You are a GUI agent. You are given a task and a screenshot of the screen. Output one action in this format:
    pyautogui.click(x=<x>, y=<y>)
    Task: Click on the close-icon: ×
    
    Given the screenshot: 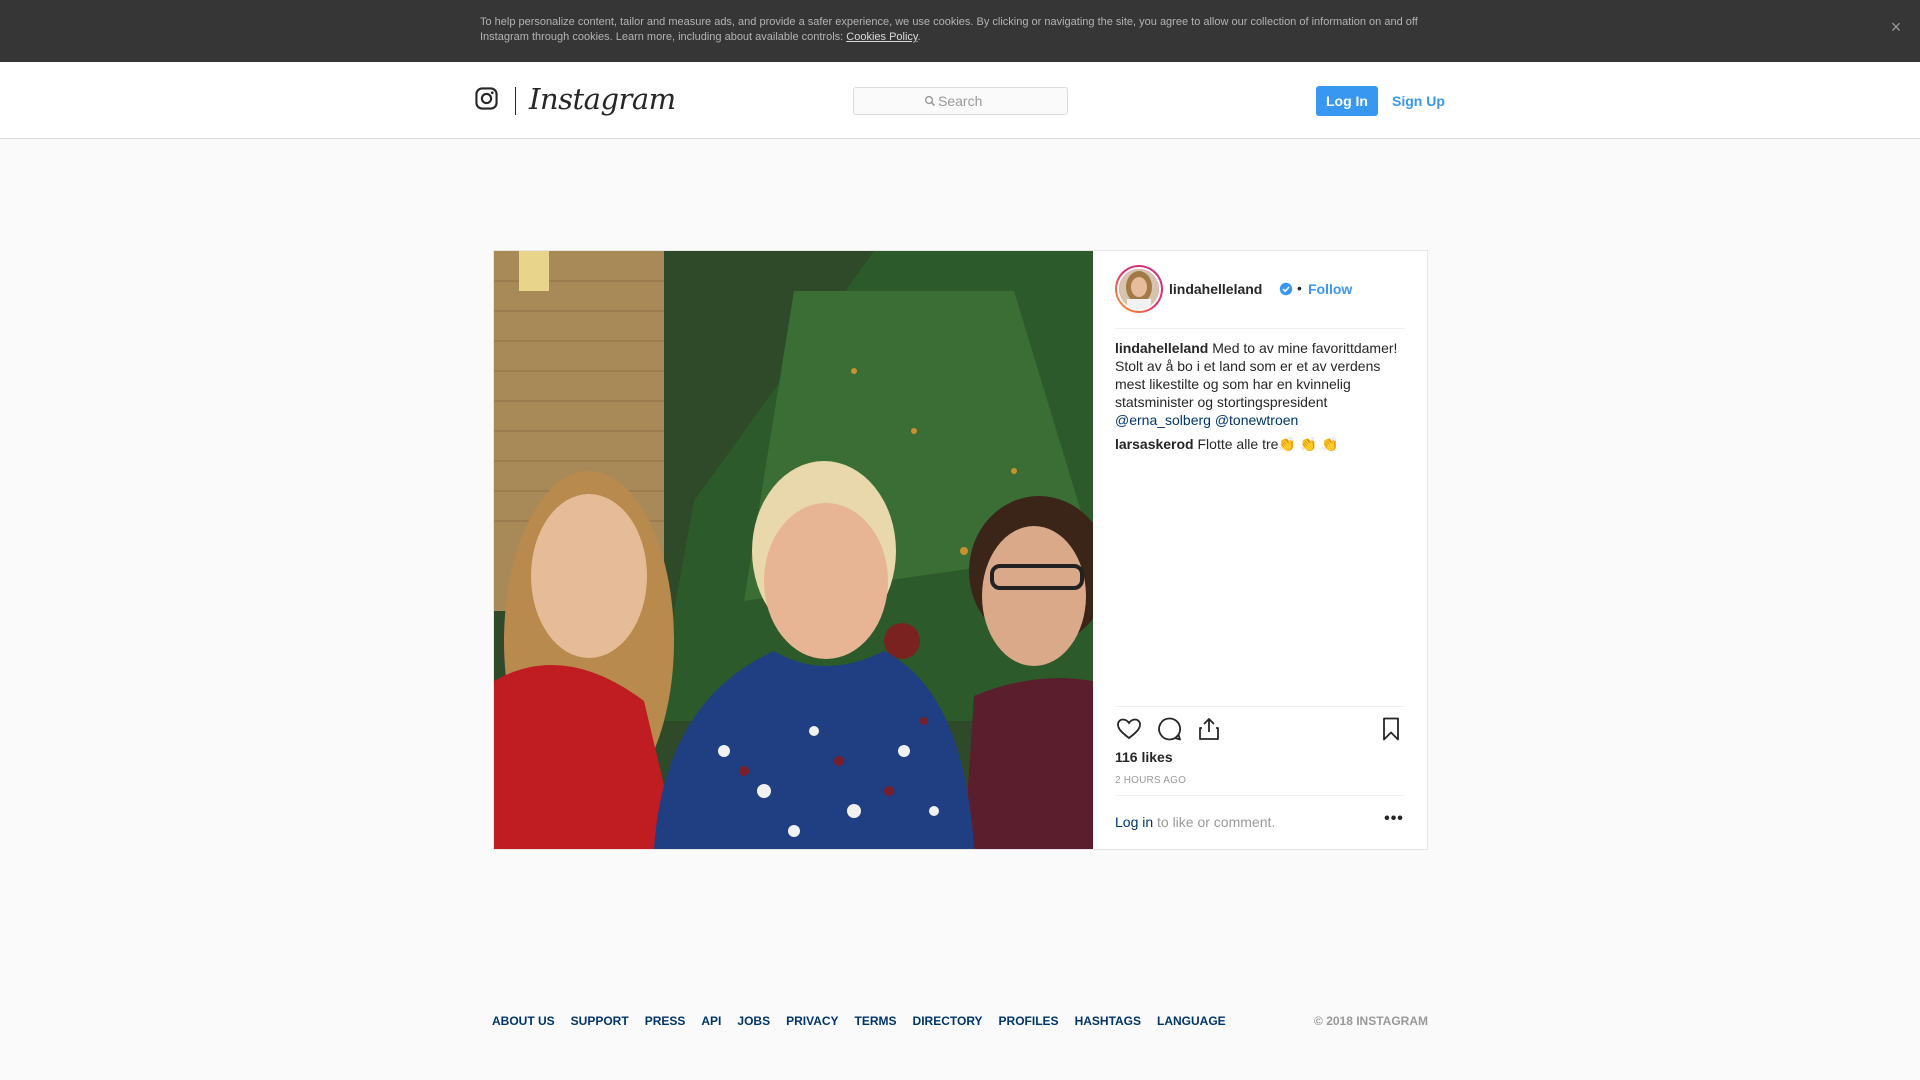 What is the action you would take?
    pyautogui.click(x=1896, y=27)
    